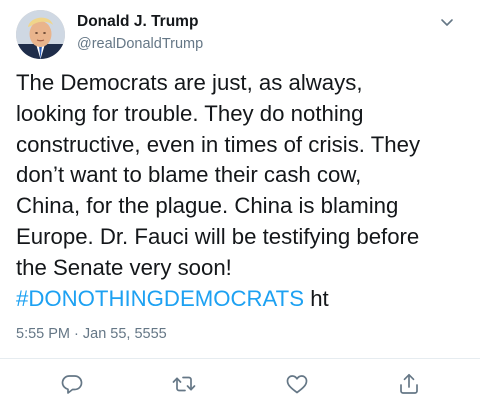 This screenshot has height=410, width=480. Describe the element at coordinates (207, 206) in the screenshot. I see `tweet-text-line: China, for the plague. China is blaming` at that location.